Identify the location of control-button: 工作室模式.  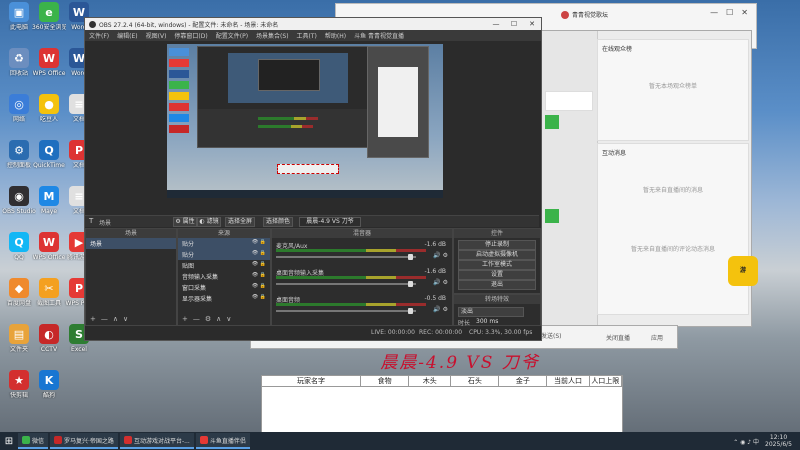
(497, 265).